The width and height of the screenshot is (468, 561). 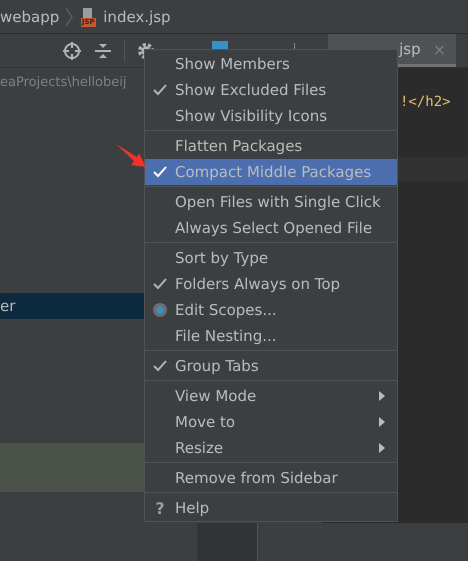 What do you see at coordinates (30, 17) in the screenshot?
I see `breadcrumb-item: webapp` at bounding box center [30, 17].